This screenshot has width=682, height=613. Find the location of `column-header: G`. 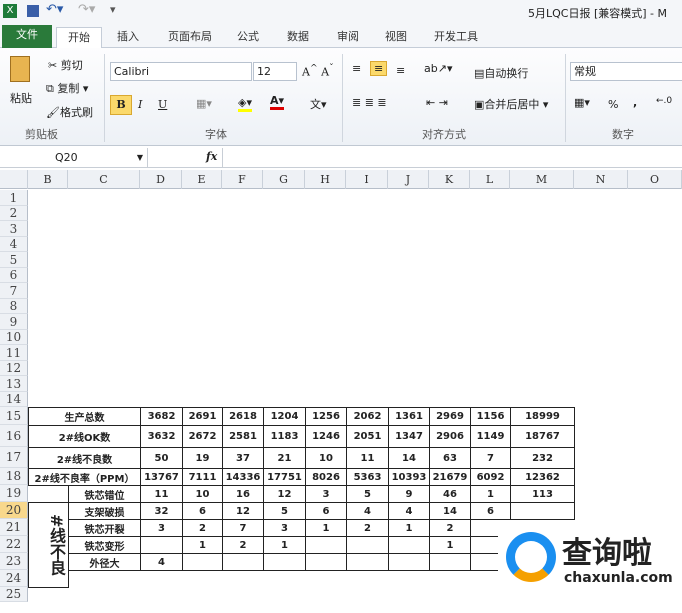

column-header: G is located at coordinates (284, 179).